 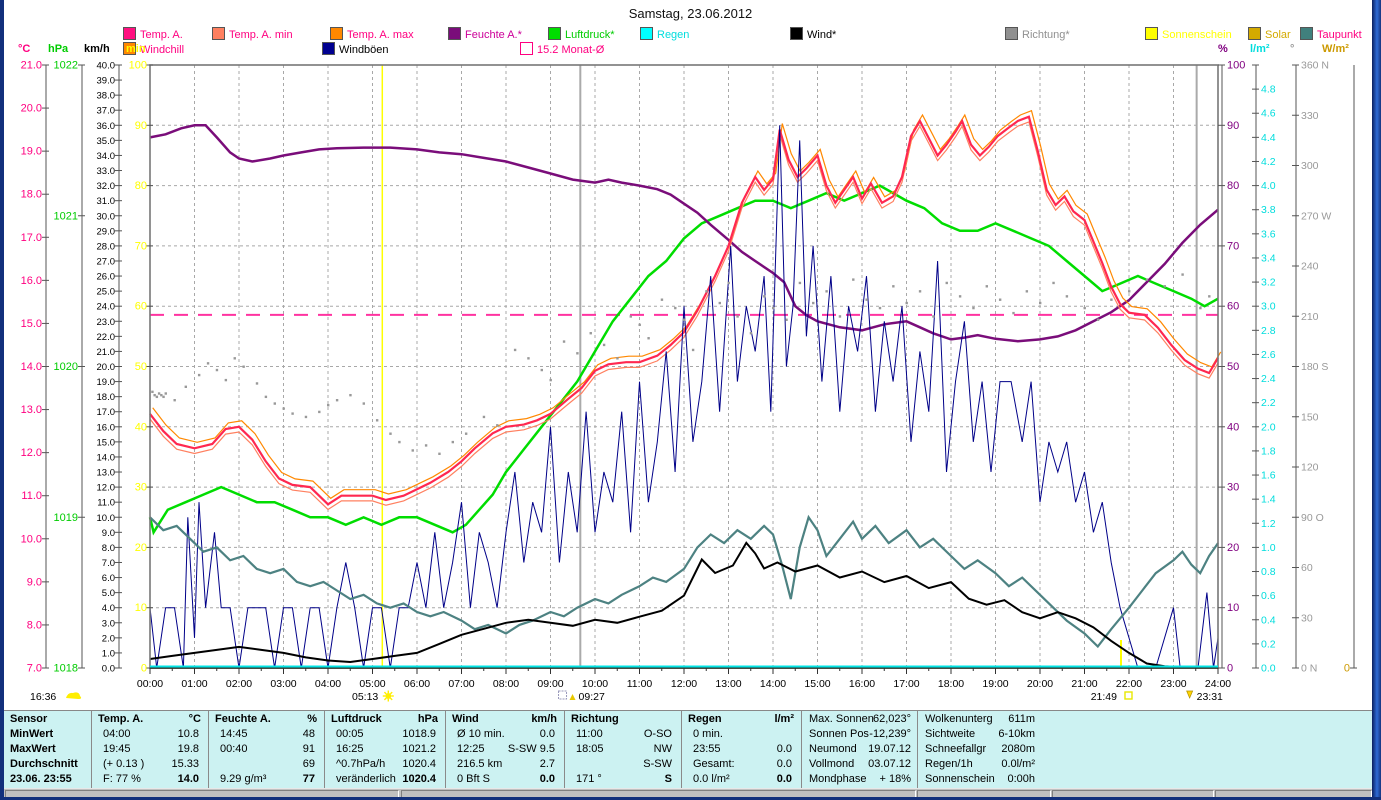 What do you see at coordinates (563, 695) in the screenshot?
I see `moonrise-icon` at bounding box center [563, 695].